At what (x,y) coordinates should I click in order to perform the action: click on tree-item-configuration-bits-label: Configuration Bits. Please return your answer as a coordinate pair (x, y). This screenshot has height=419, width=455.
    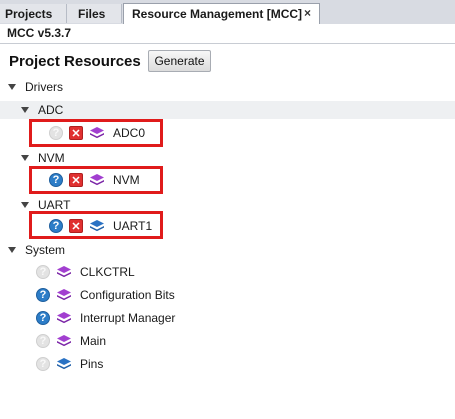
    Looking at the image, I should click on (127, 295).